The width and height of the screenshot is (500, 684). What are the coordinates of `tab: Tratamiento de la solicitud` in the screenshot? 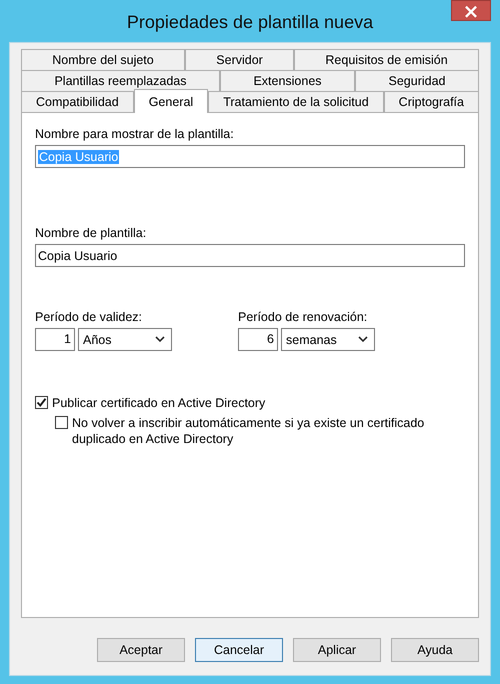 It's located at (296, 101).